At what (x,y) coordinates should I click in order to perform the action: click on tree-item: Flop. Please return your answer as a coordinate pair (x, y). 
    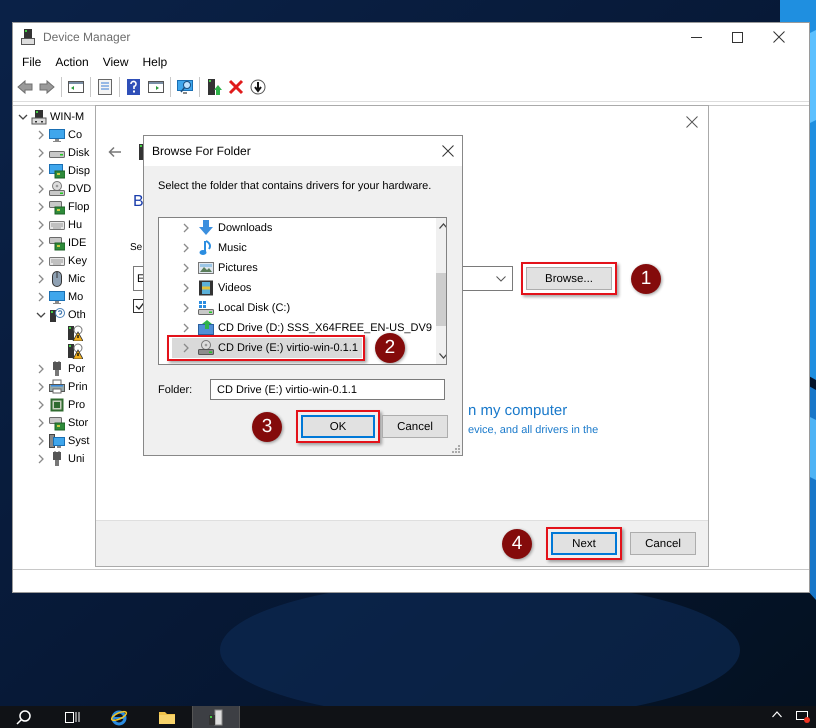
    Looking at the image, I should click on (79, 207).